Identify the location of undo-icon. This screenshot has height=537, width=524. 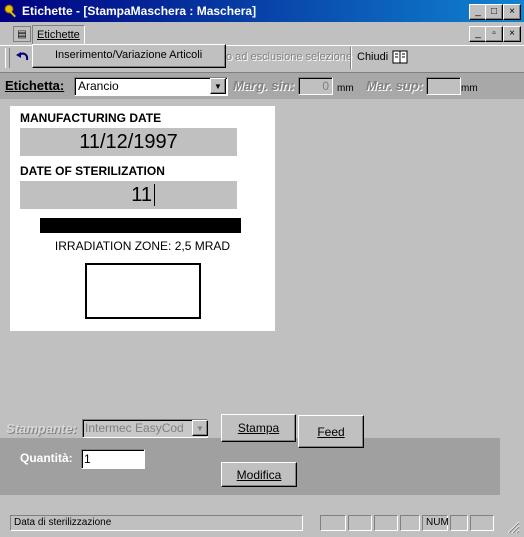
(23, 57).